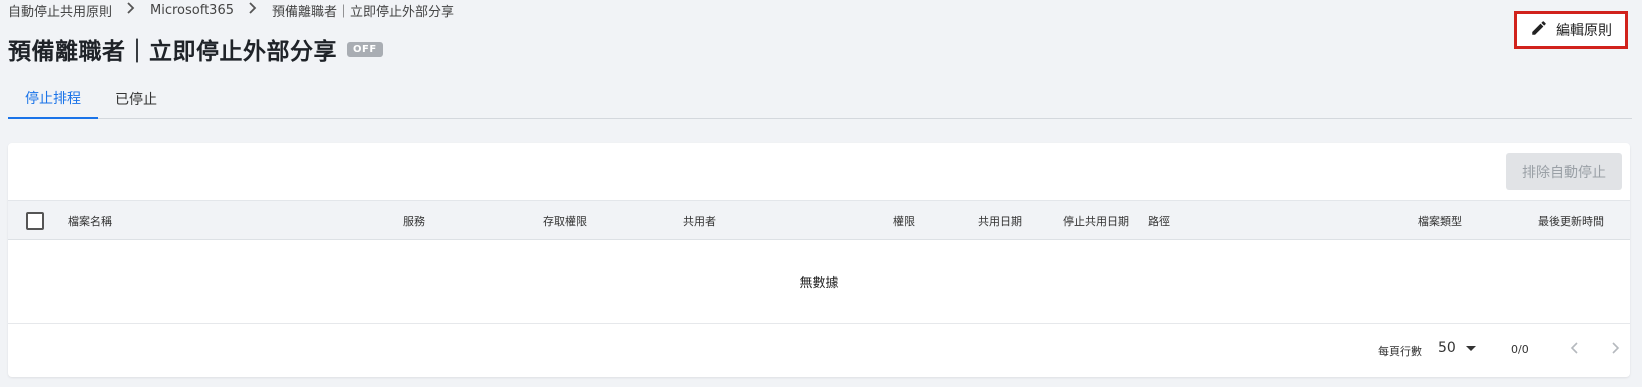  Describe the element at coordinates (1470, 348) in the screenshot. I see `caret-down-icon` at that location.